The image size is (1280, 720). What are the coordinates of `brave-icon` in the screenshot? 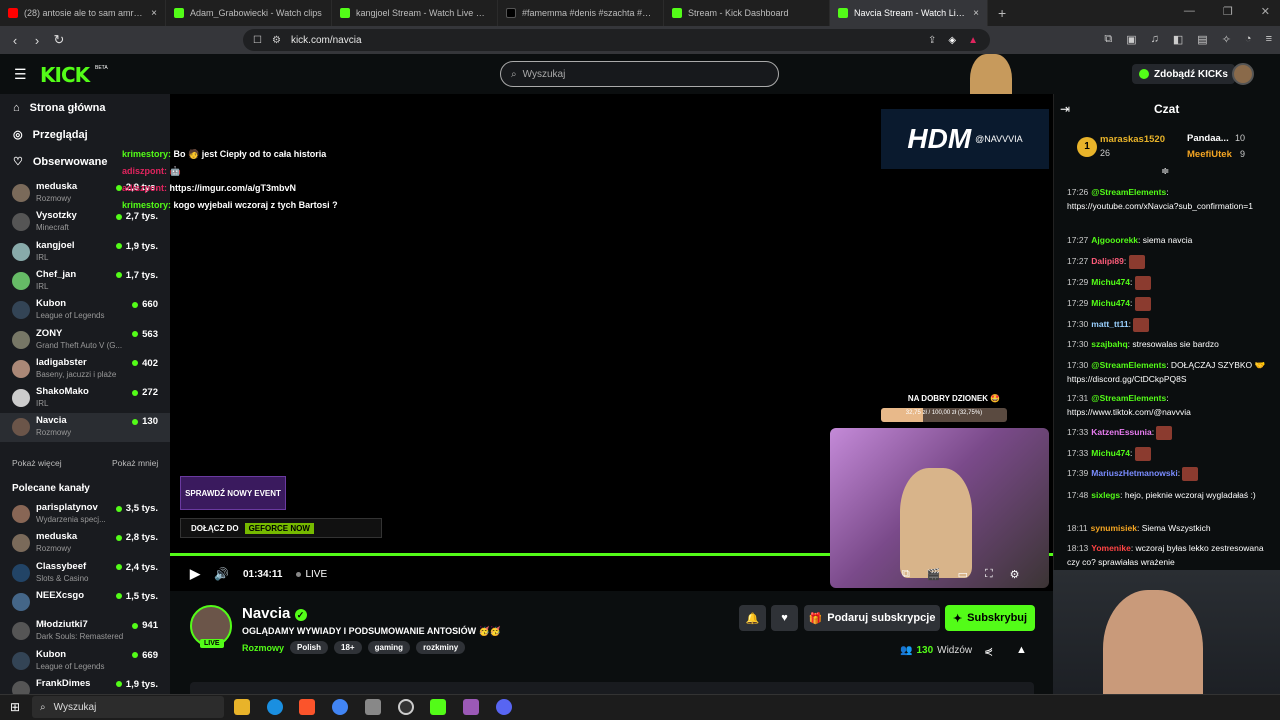 It's located at (307, 707).